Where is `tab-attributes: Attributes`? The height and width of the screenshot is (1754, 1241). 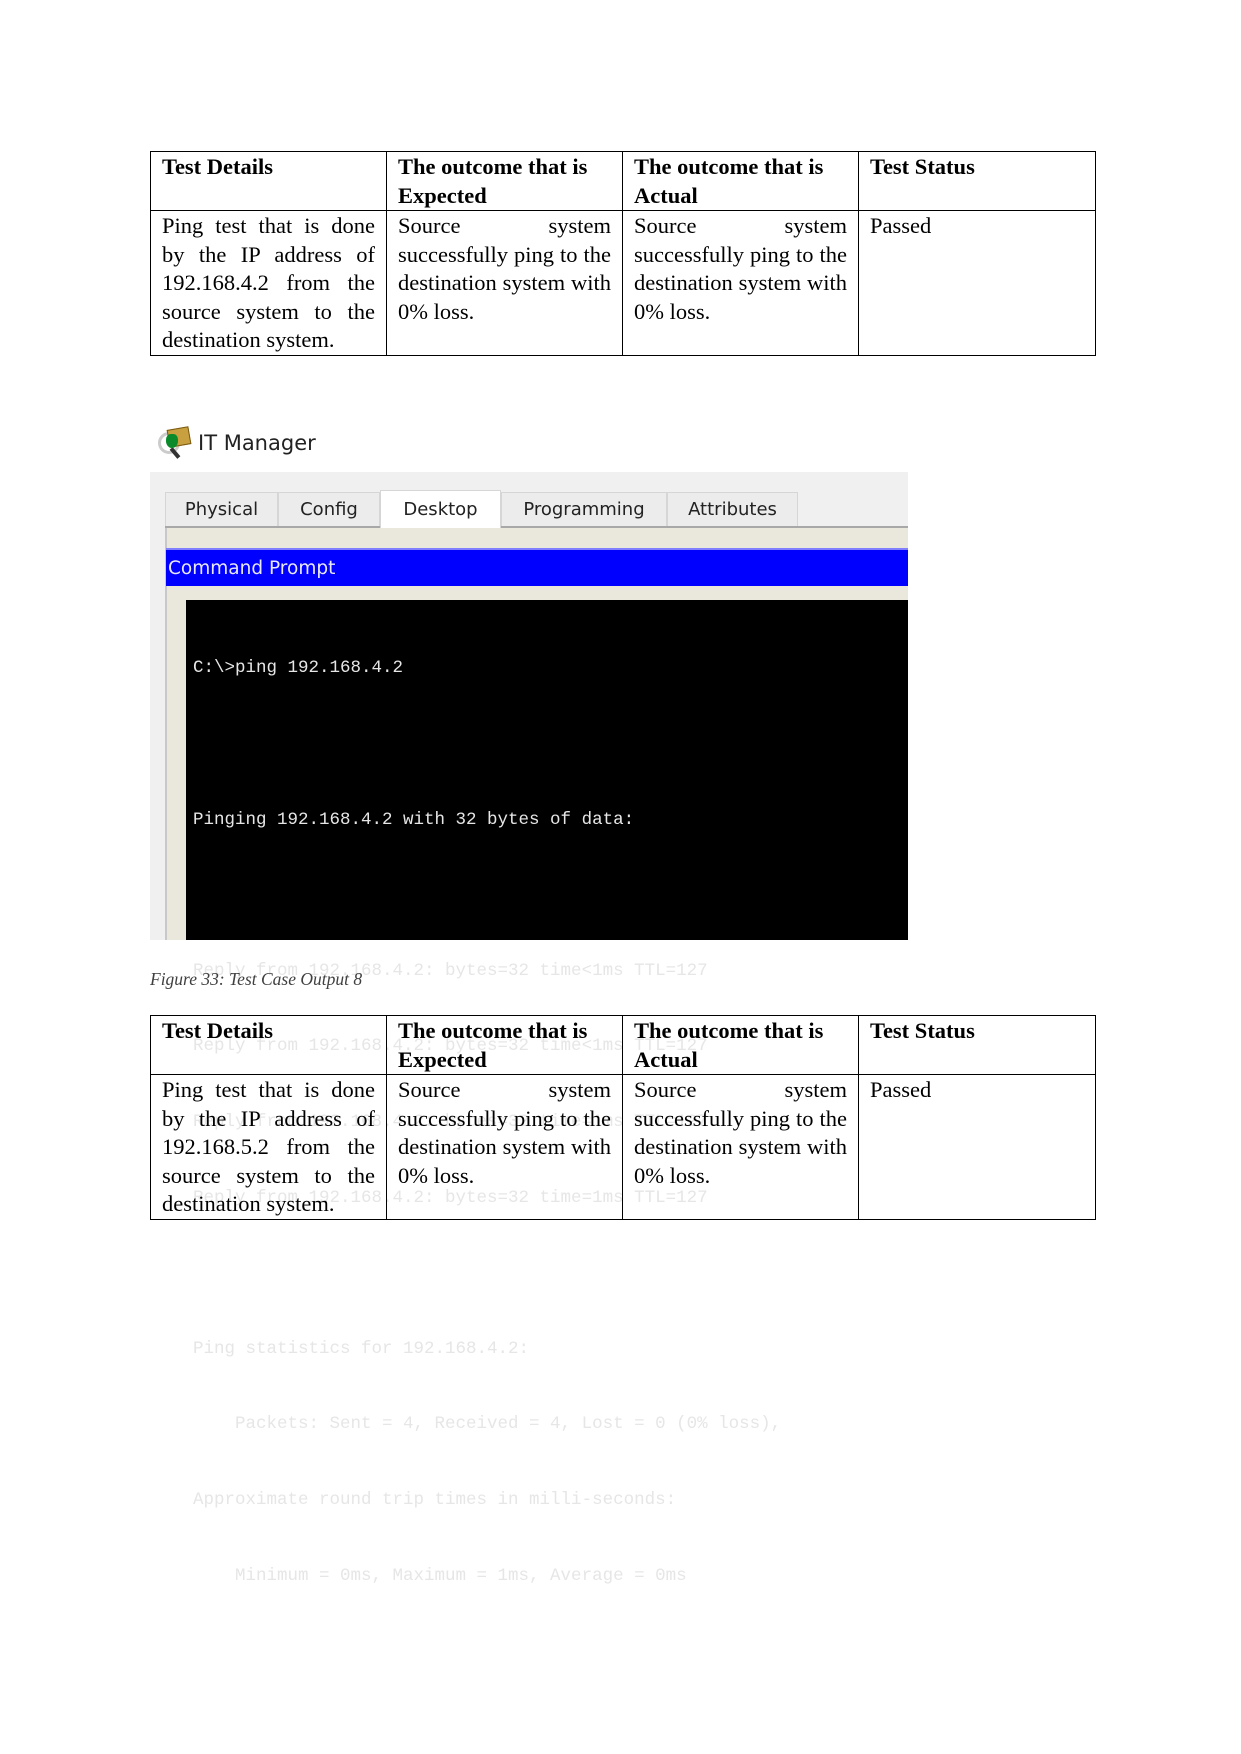 tab-attributes: Attributes is located at coordinates (732, 509).